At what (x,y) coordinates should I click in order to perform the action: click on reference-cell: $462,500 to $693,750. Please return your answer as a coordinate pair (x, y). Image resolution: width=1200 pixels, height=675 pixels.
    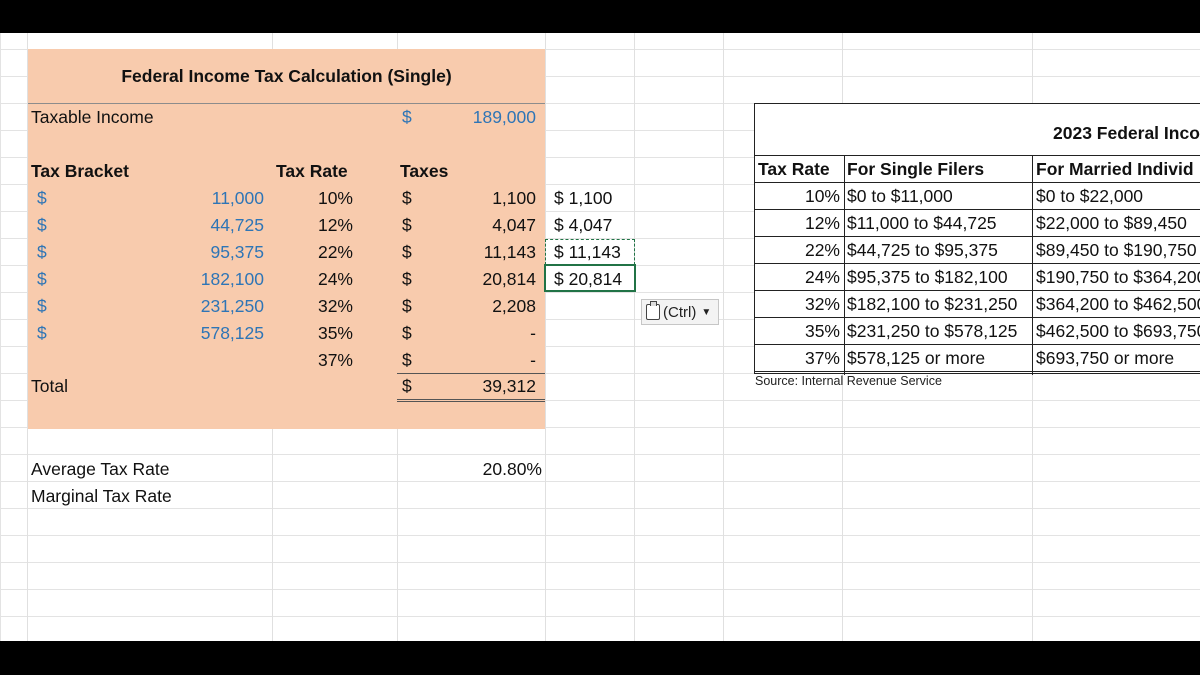
    Looking at the image, I should click on (1118, 331).